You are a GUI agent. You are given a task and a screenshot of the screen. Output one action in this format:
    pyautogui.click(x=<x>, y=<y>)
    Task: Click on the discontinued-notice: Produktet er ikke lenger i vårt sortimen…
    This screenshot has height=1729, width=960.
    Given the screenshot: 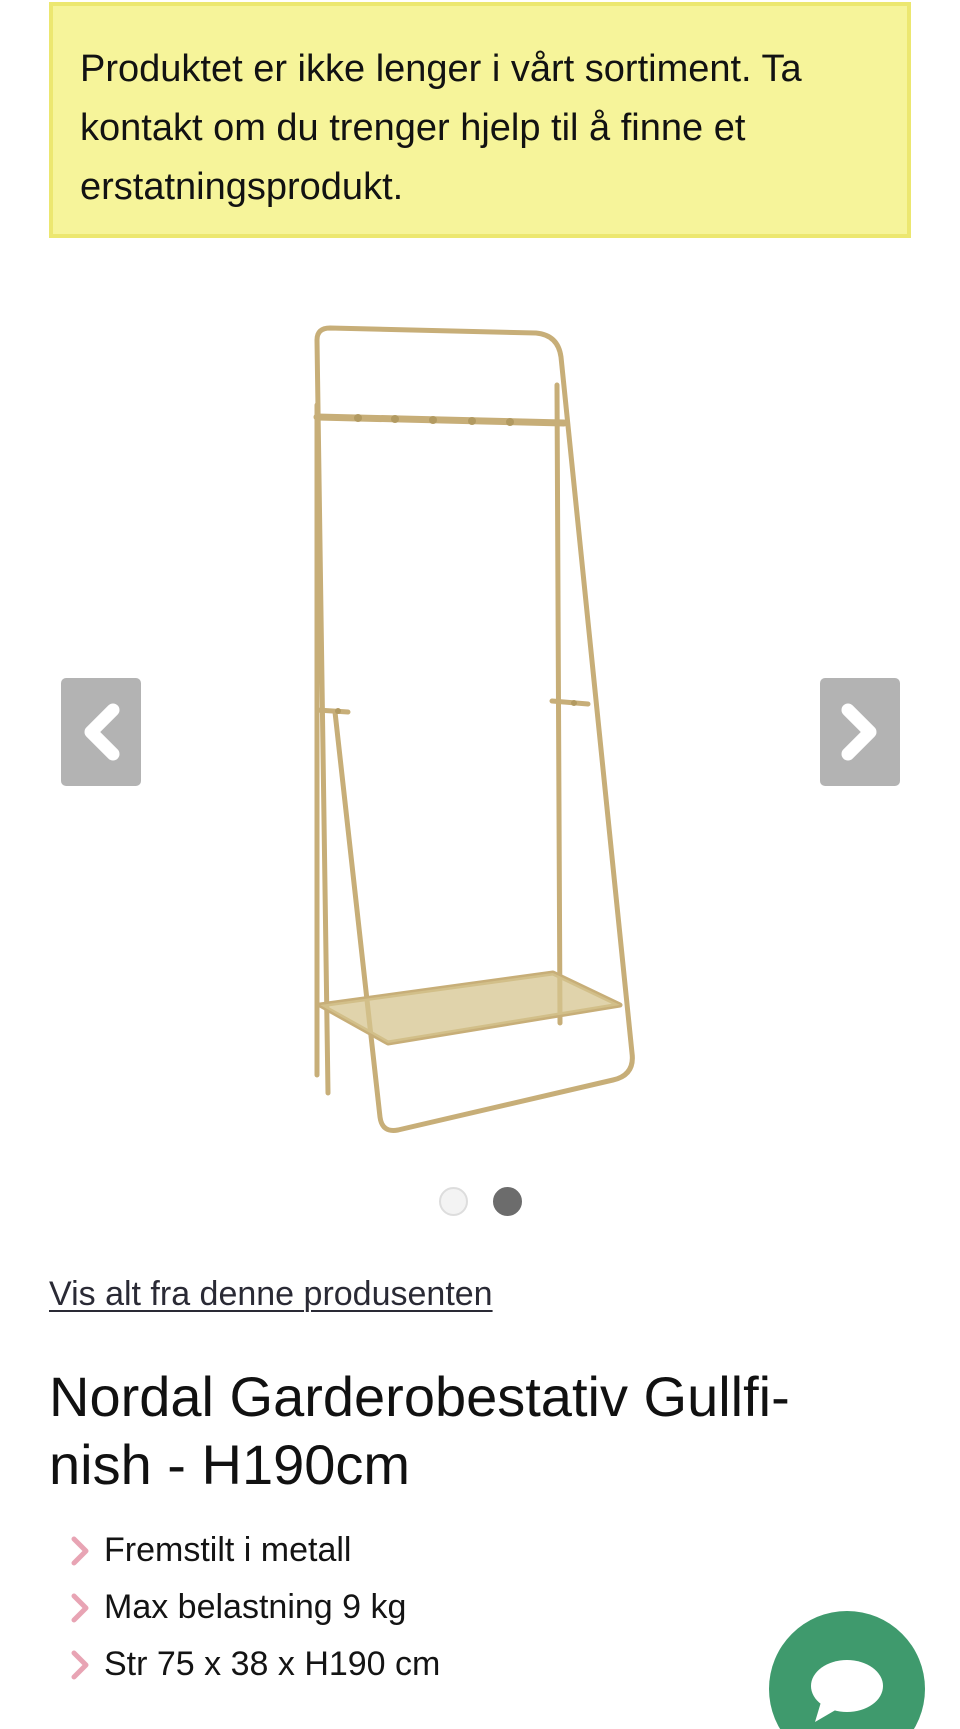 What is the action you would take?
    pyautogui.click(x=480, y=120)
    